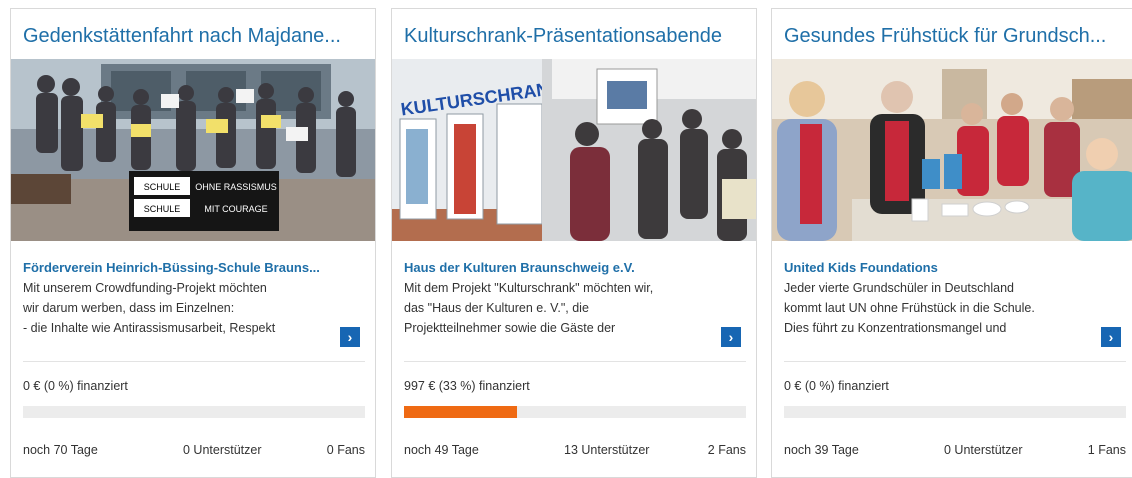  I want to click on progress-fill, so click(460, 412).